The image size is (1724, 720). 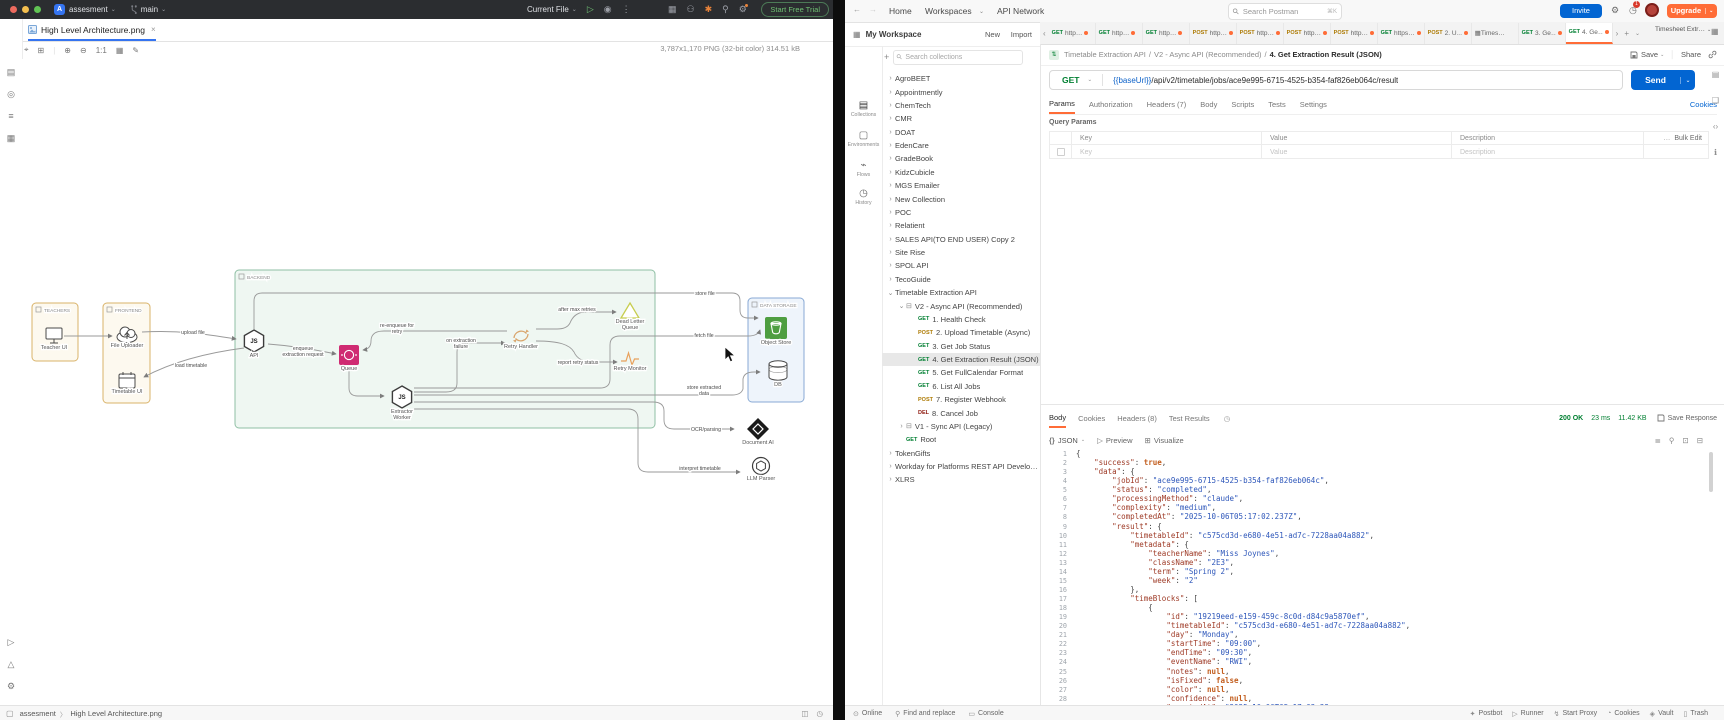 I want to click on save-icon: ⊟, so click(x=1700, y=440).